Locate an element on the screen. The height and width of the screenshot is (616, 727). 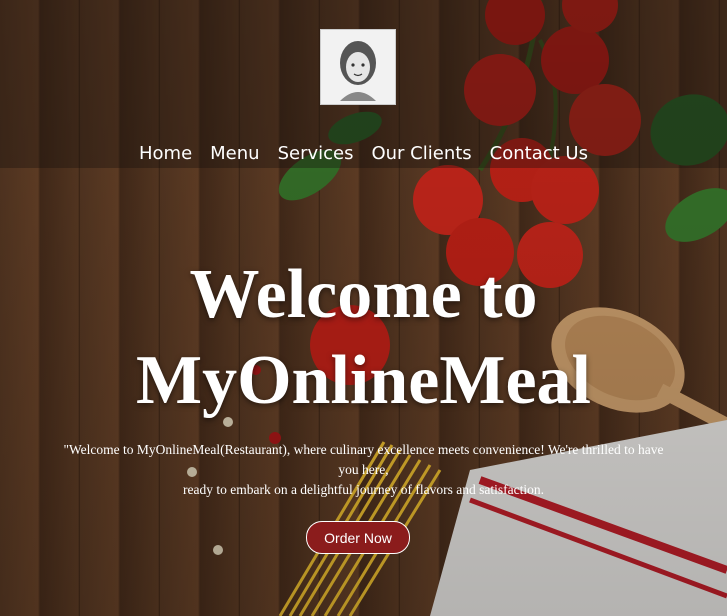
nav-home: Home is located at coordinates (165, 153).